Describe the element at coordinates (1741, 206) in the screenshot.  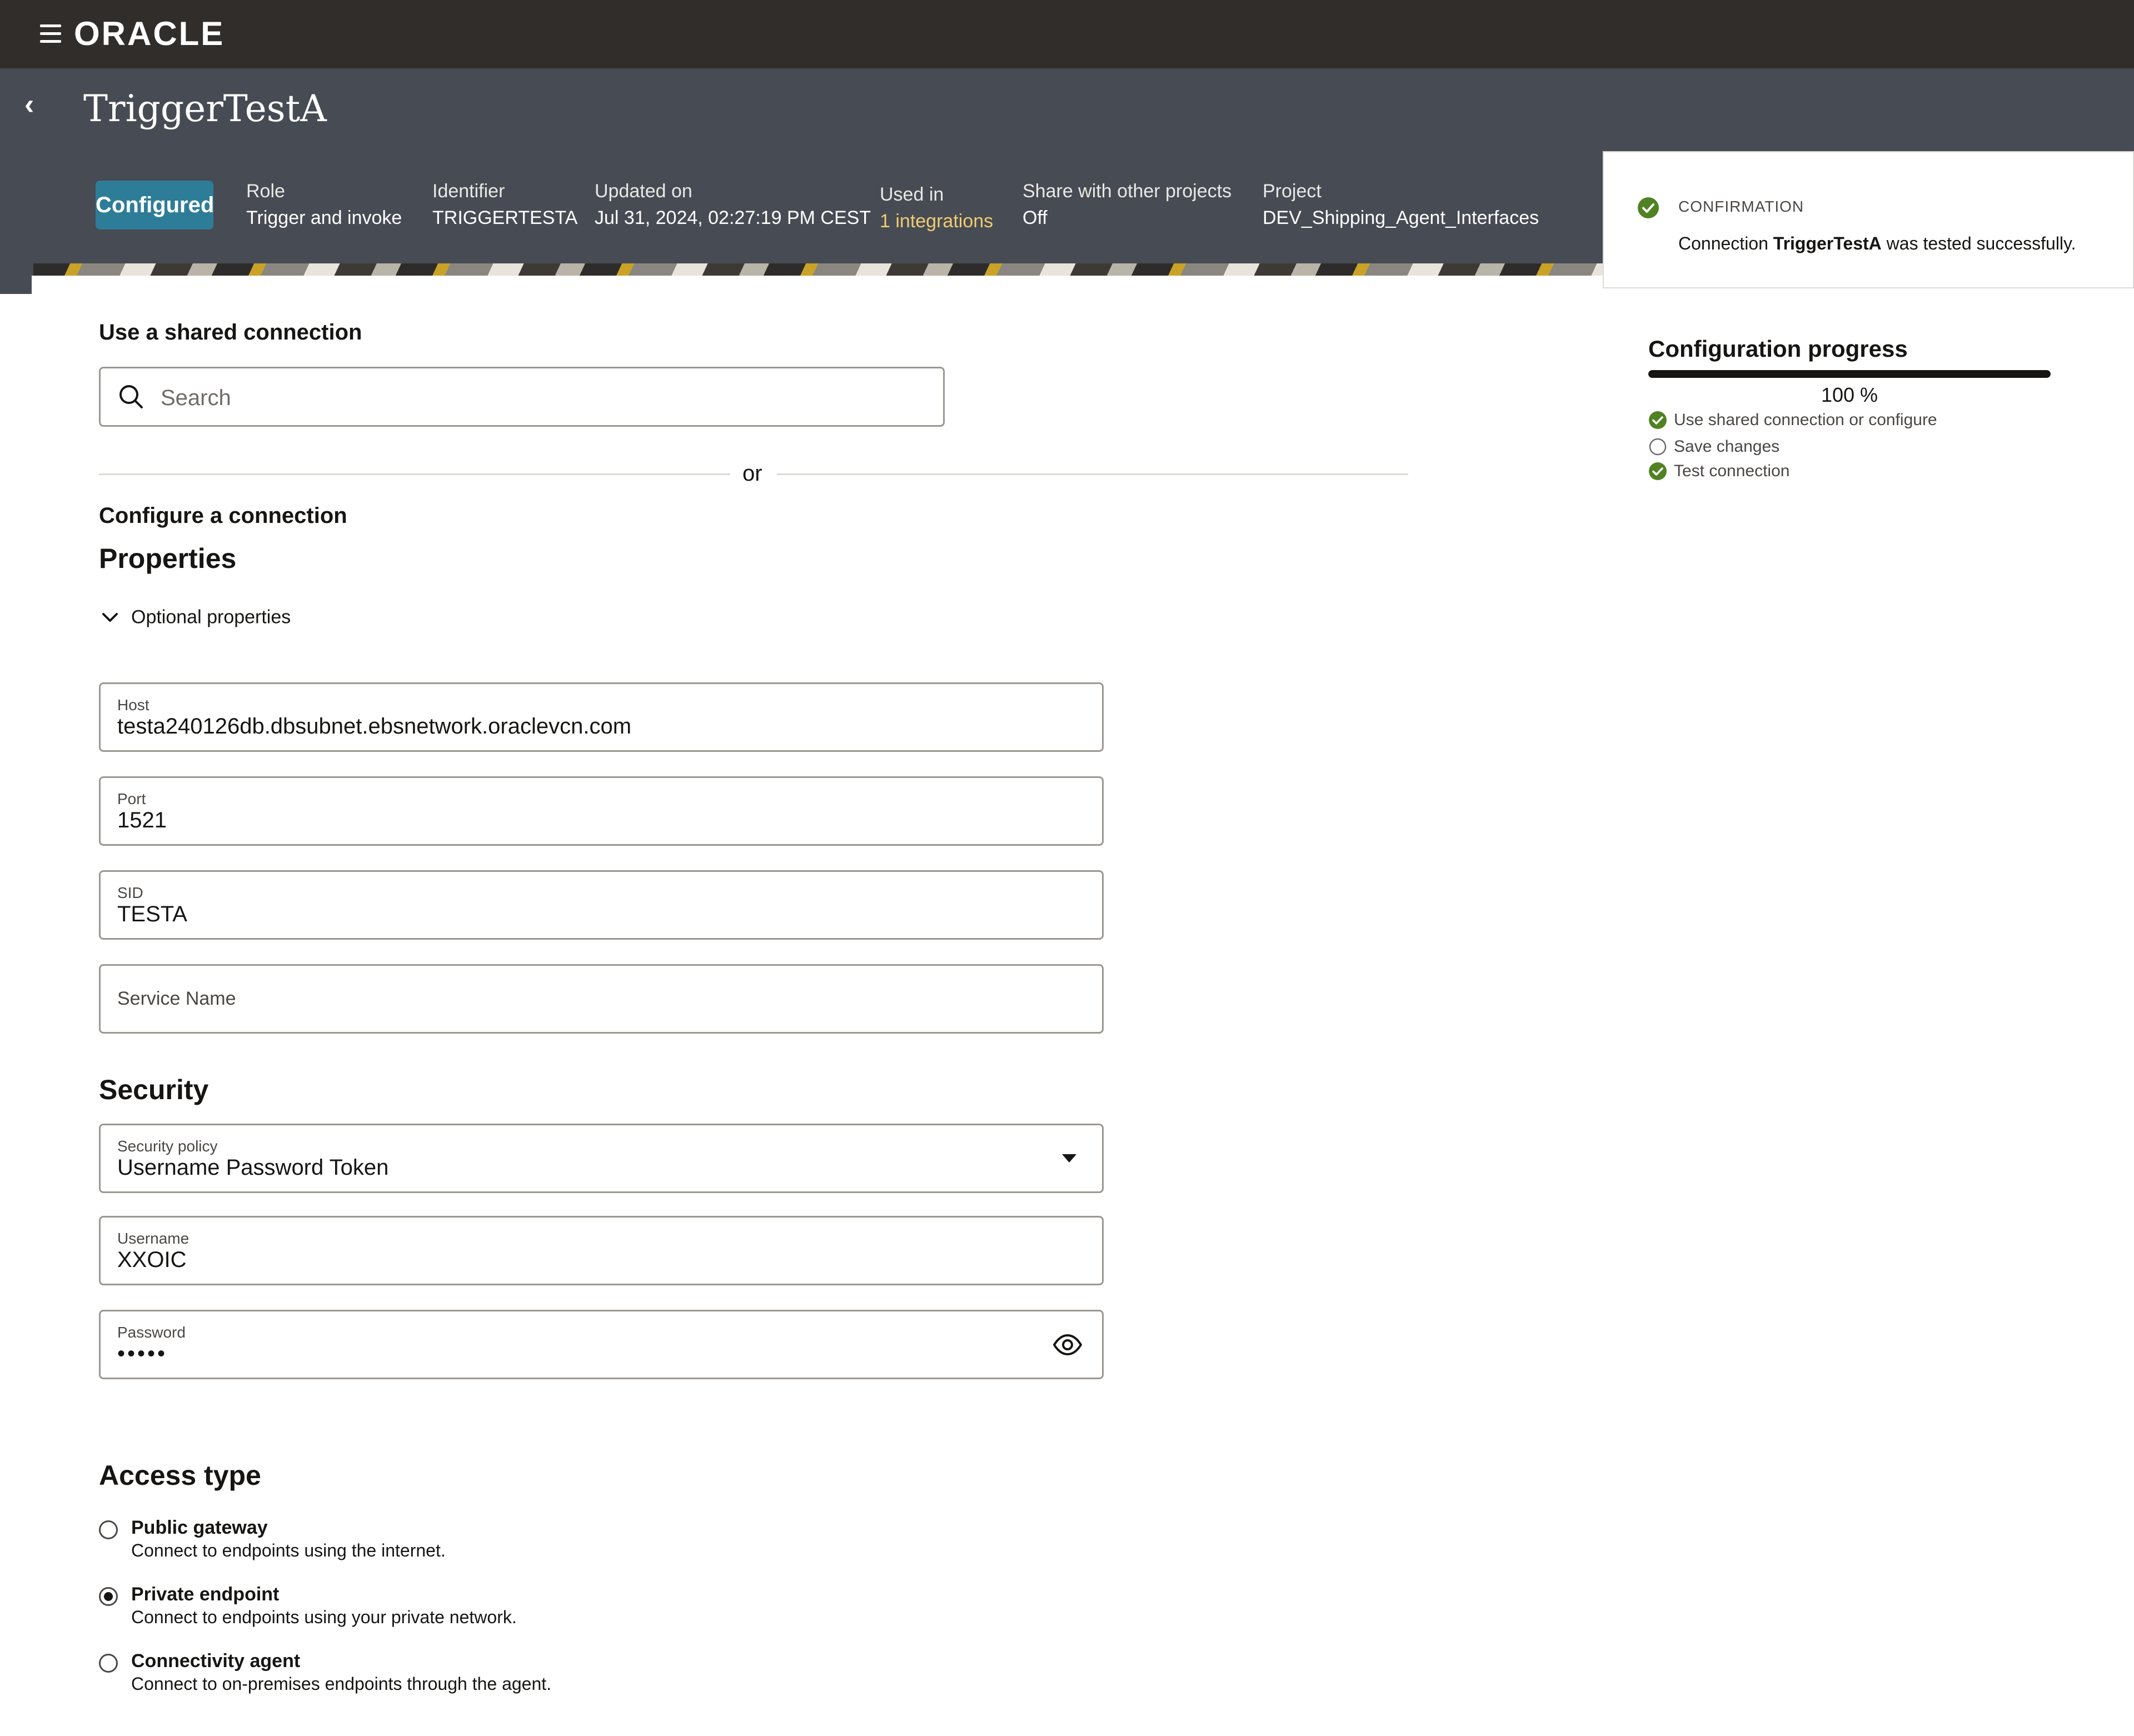
I see `toast-title: CONFIRMATION` at that location.